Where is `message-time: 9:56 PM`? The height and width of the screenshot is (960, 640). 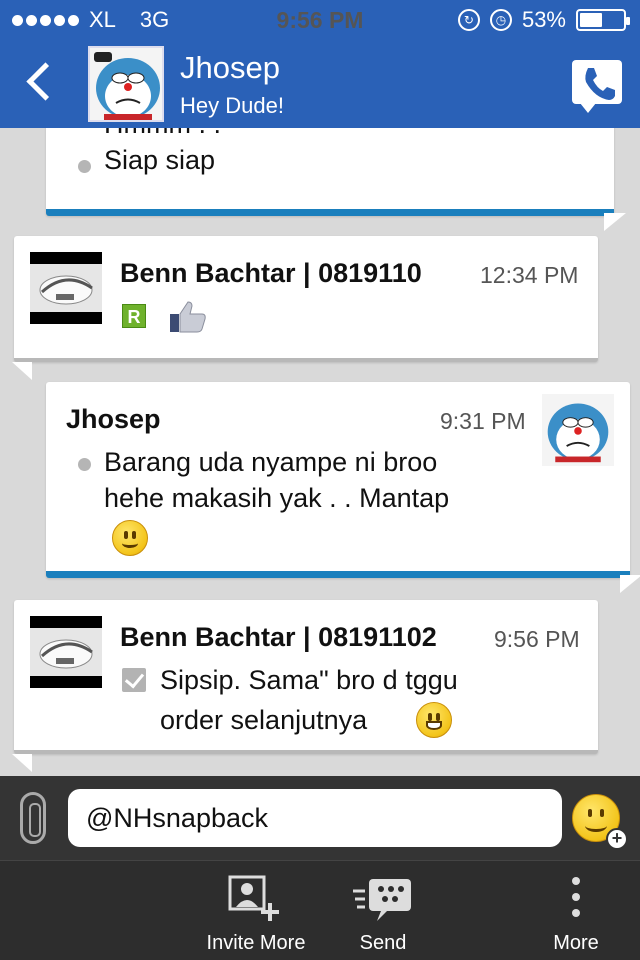
message-time: 9:56 PM is located at coordinates (537, 639).